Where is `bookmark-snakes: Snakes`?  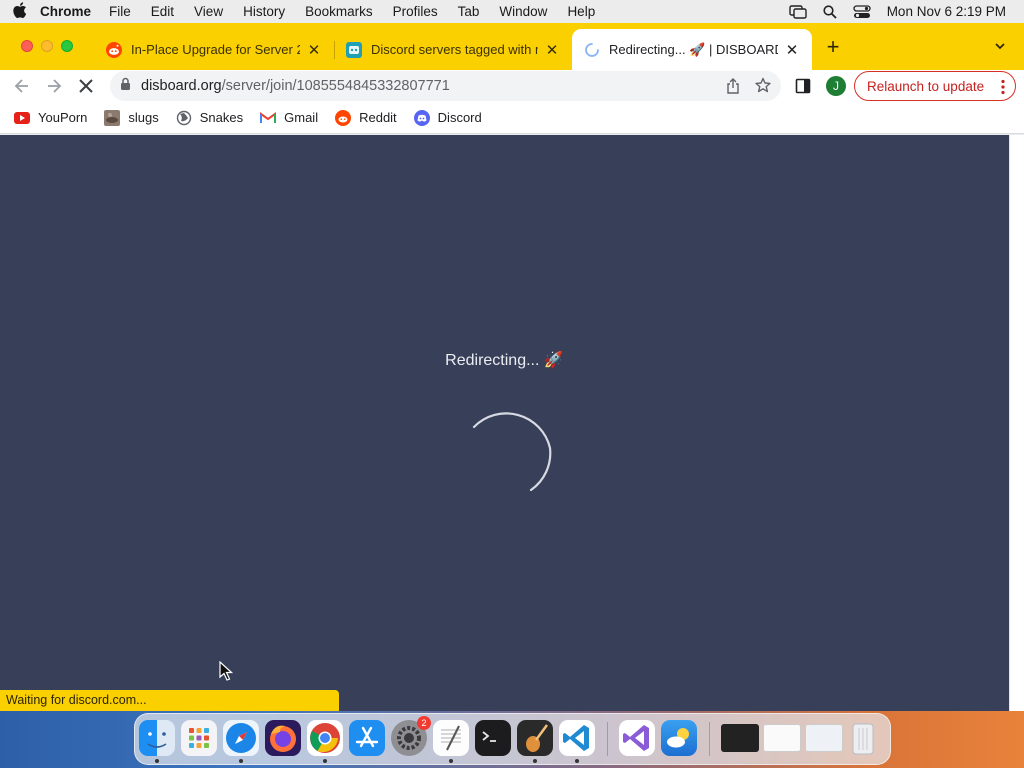
bookmark-snakes: Snakes is located at coordinates (209, 118).